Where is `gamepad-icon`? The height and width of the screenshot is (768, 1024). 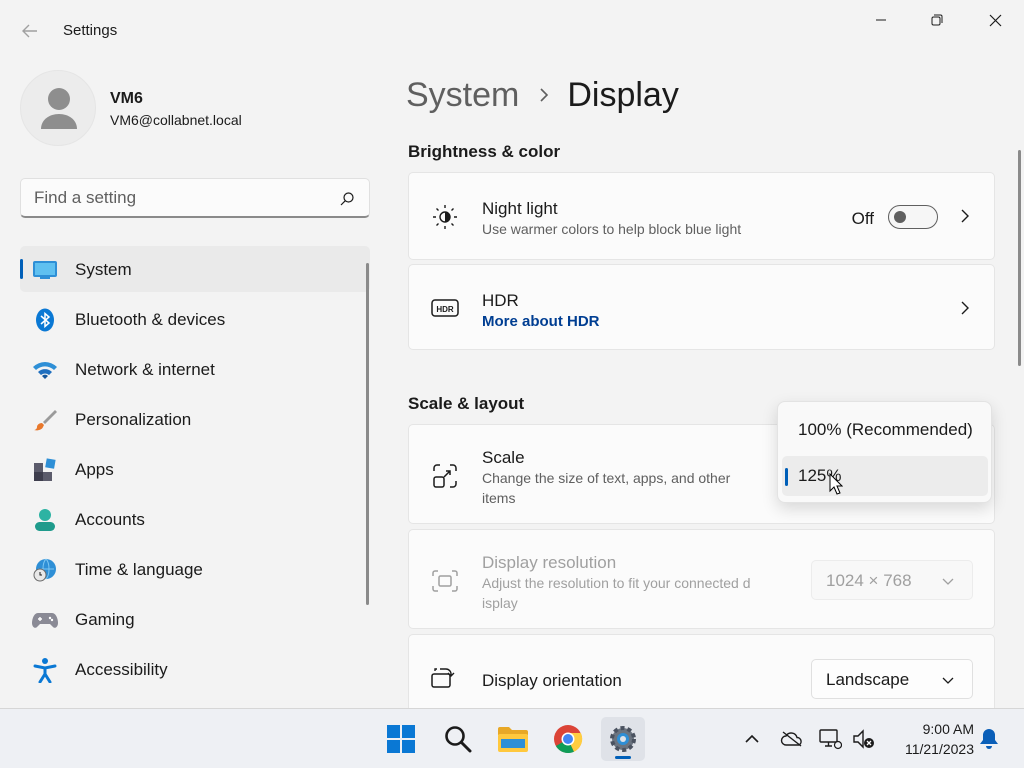
gamepad-icon is located at coordinates (45, 620).